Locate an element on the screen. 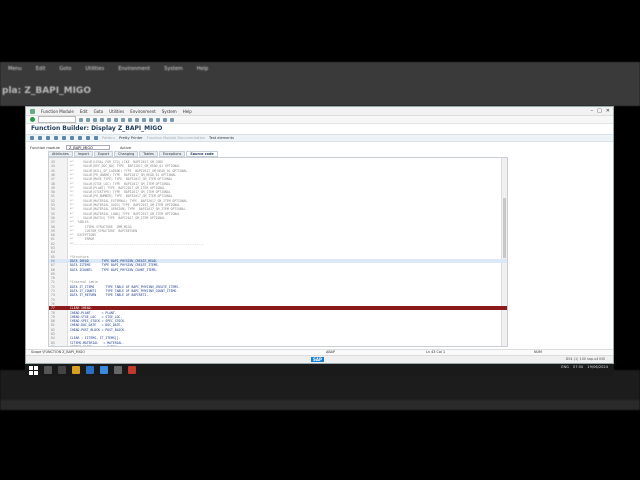 The height and width of the screenshot is (480, 640). function-module-row: Function module Z_BAPI_MIGO Active is located at coordinates (80, 147).